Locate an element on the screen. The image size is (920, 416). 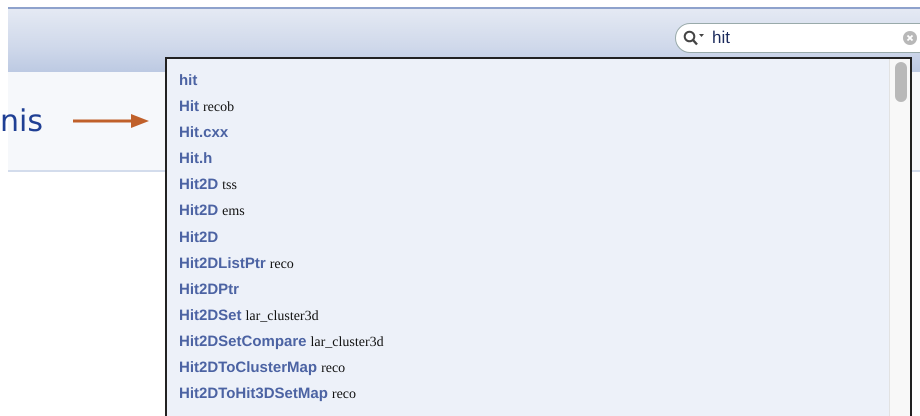
suggestion-scope: ems is located at coordinates (233, 212).